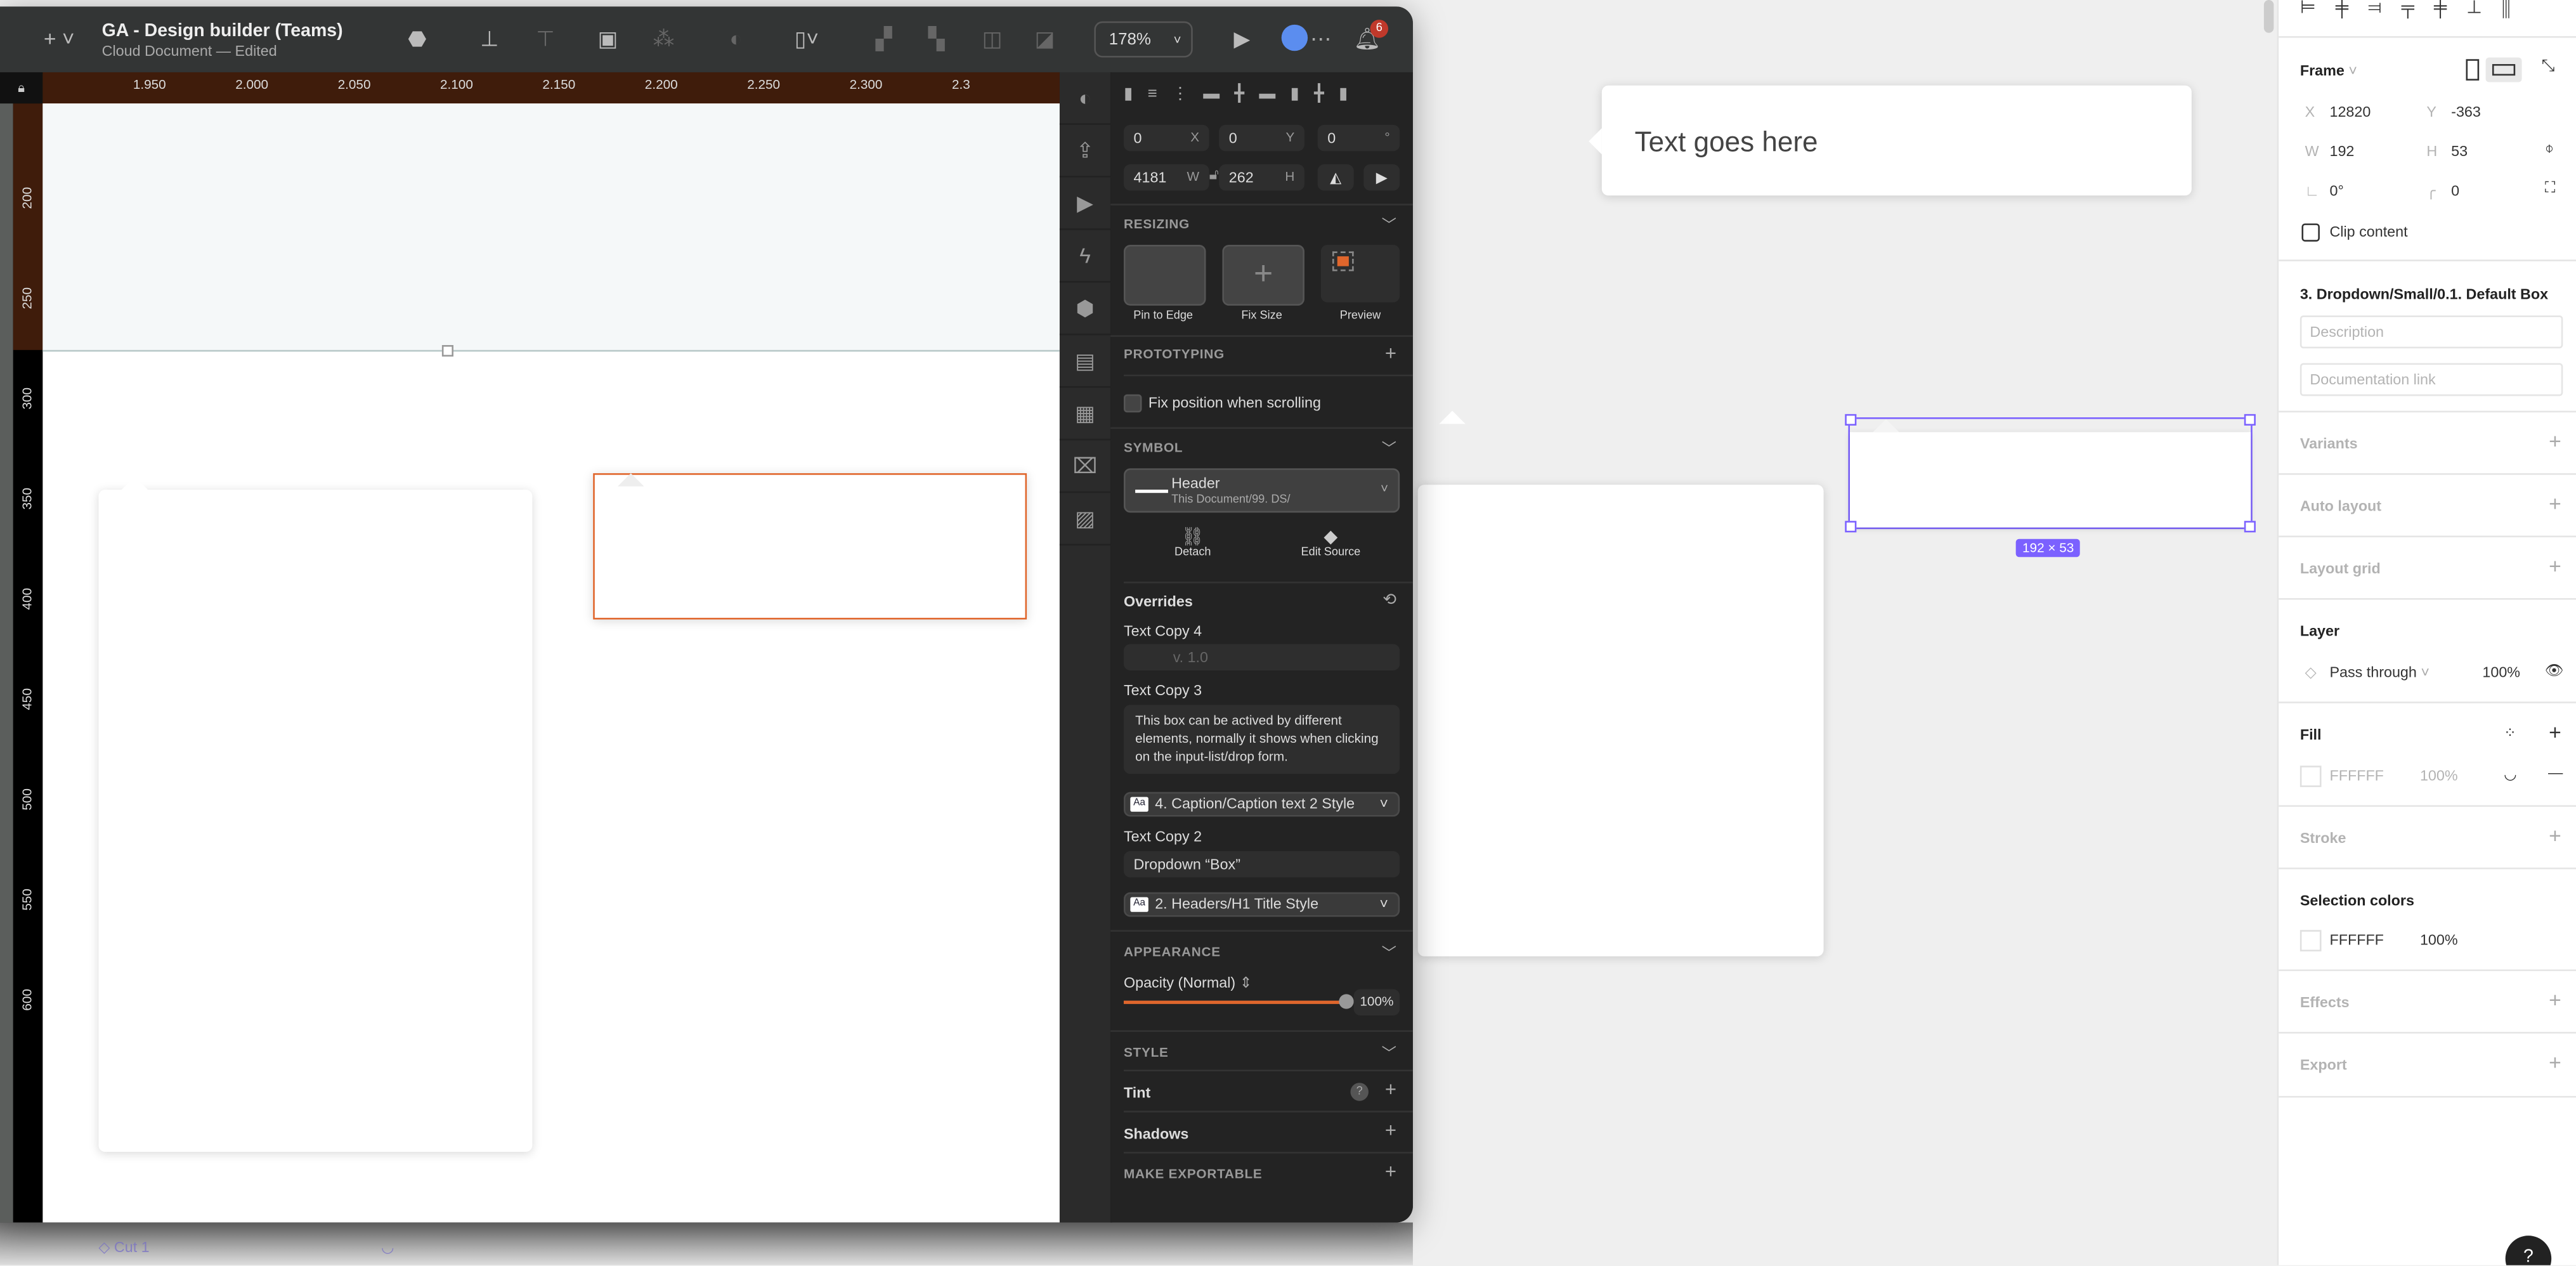 The image size is (2576, 1266). What do you see at coordinates (1166, 138) in the screenshot?
I see `x-field: 0X` at bounding box center [1166, 138].